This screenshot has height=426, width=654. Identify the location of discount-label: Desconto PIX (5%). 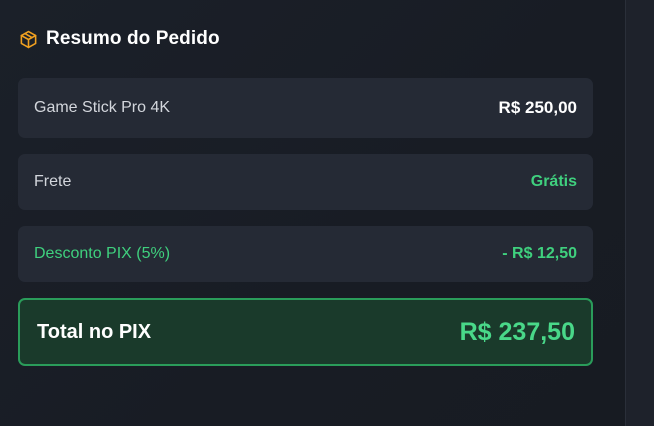
(102, 253).